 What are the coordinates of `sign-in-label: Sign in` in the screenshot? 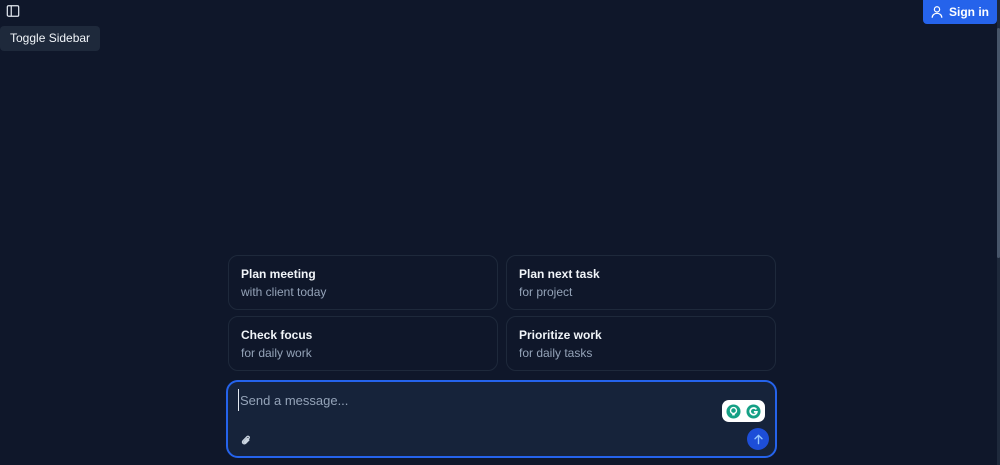 It's located at (969, 12).